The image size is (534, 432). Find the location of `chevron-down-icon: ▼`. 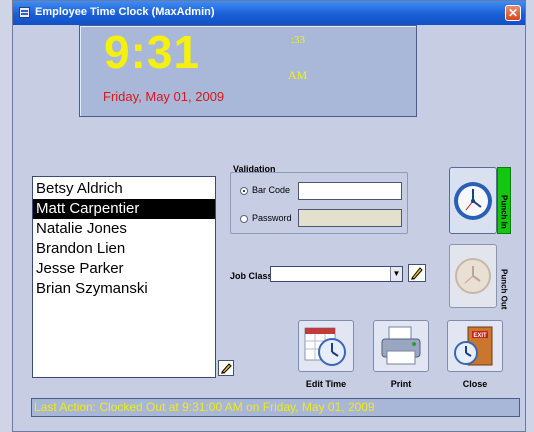

chevron-down-icon: ▼ is located at coordinates (396, 274).